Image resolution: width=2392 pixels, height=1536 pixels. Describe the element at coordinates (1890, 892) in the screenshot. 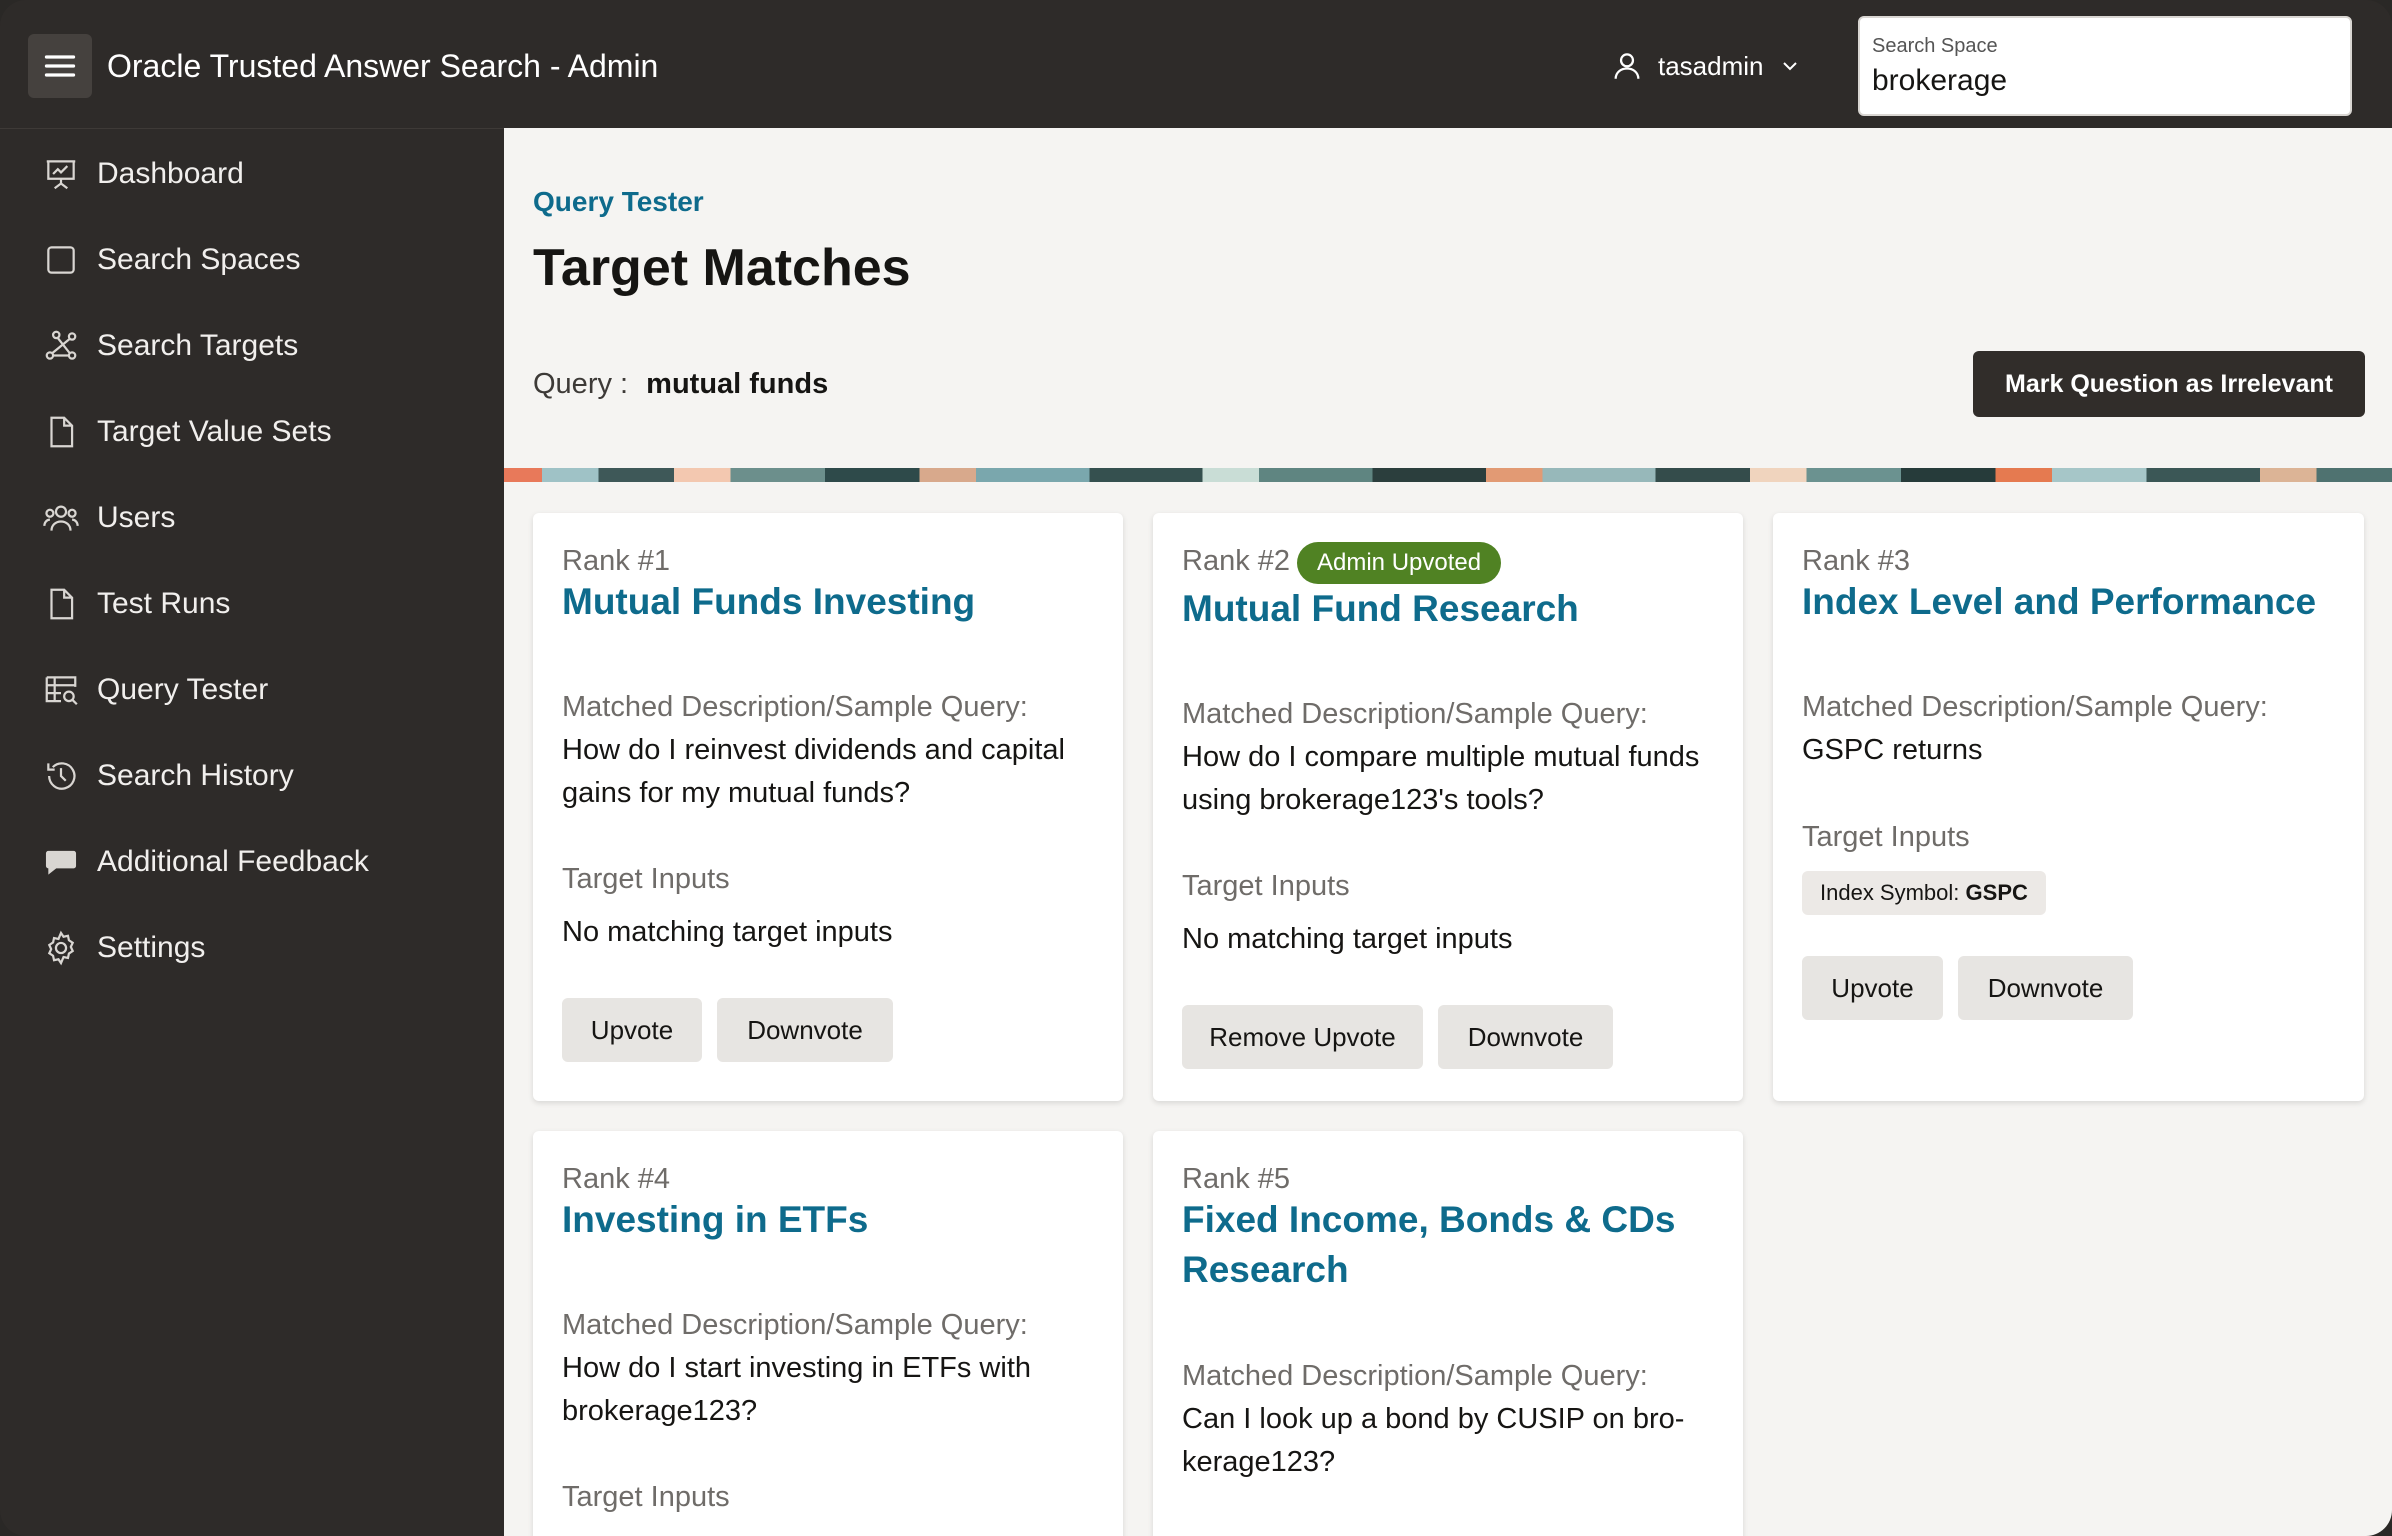

I see `chip-label: Index Symbol:` at that location.